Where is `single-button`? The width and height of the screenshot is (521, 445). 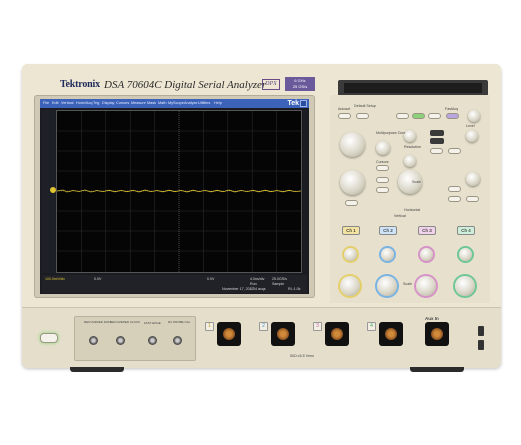
single-button is located at coordinates (434, 116).